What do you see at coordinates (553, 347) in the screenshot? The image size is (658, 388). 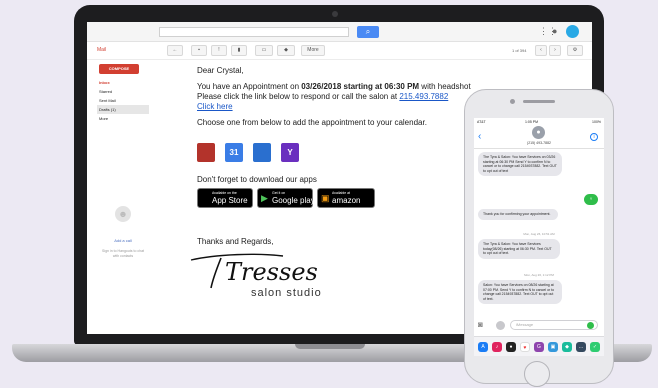 I see `photos-drawer-icon: ▣` at bounding box center [553, 347].